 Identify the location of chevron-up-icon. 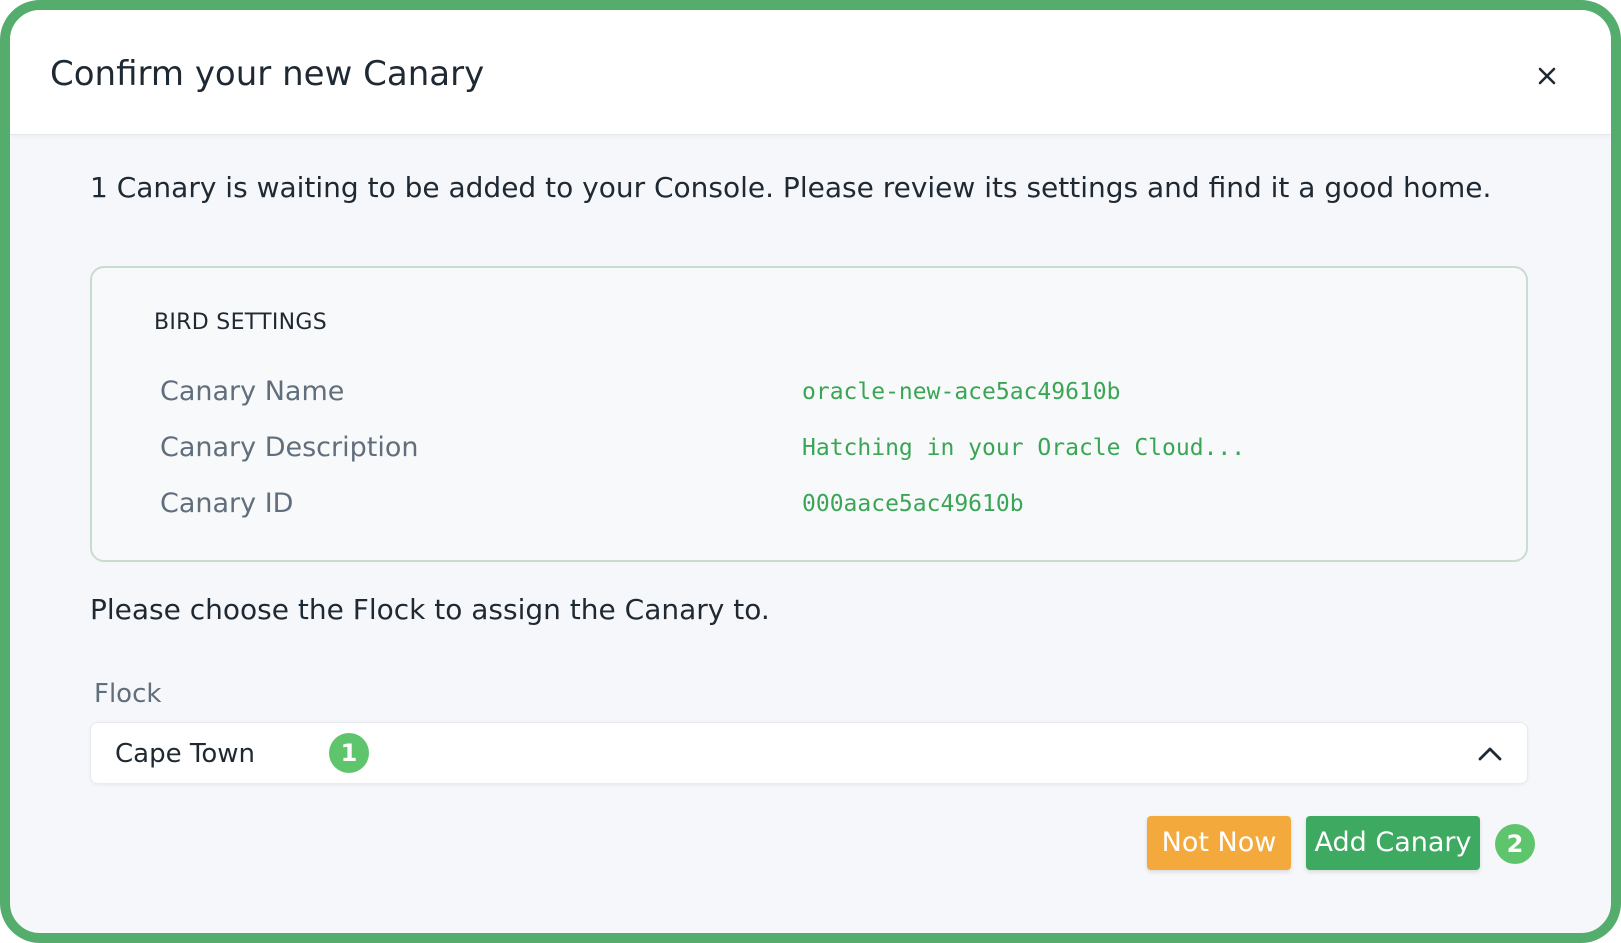
(1490, 754).